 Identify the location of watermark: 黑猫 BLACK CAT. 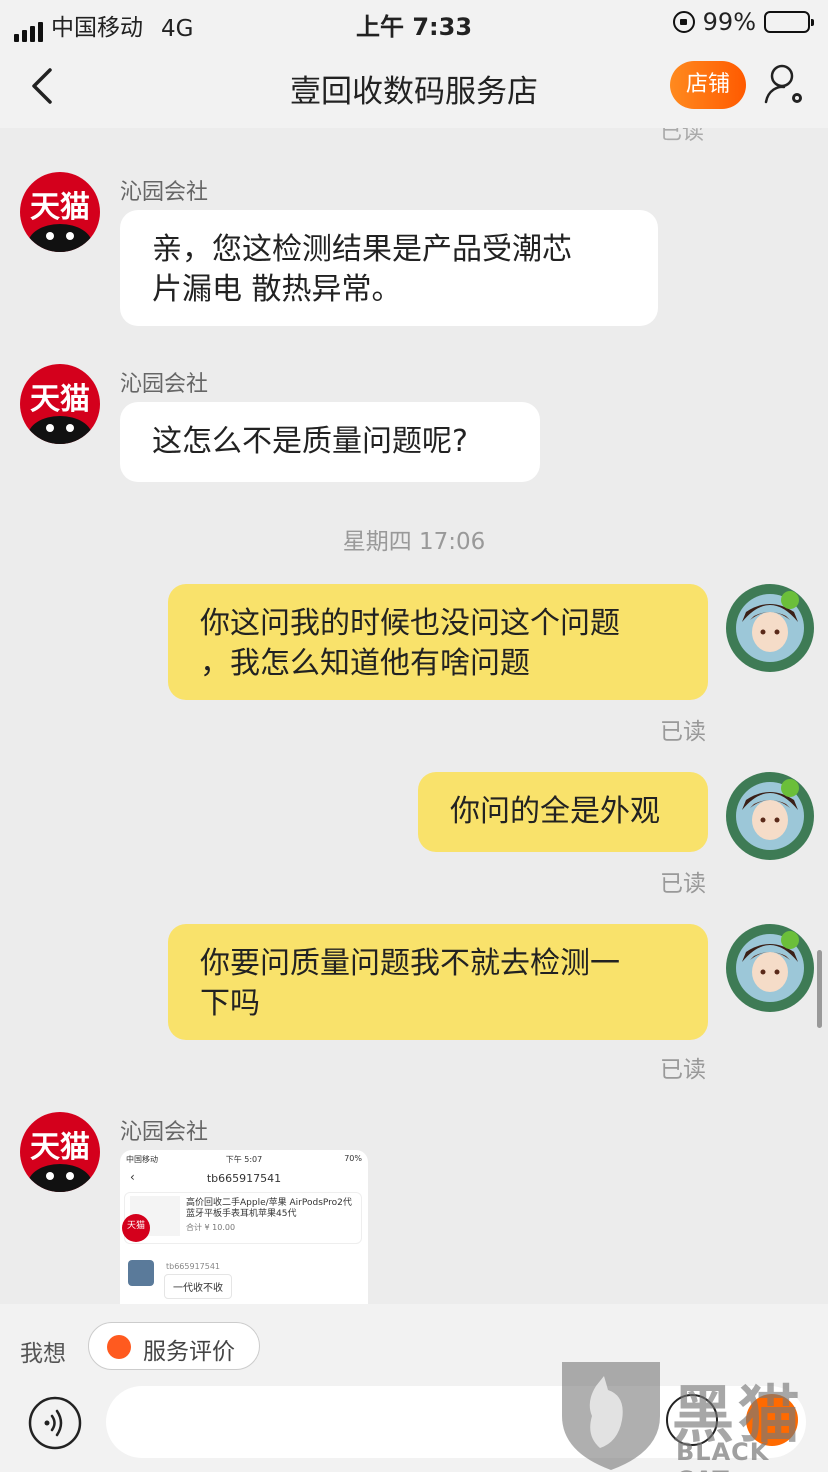
(692, 1414).